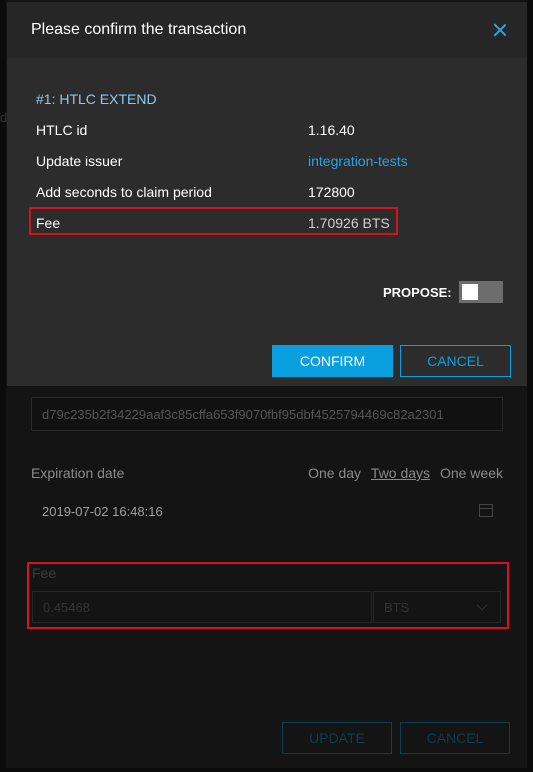  I want to click on background-cancel-button: CANCEL, so click(455, 738).